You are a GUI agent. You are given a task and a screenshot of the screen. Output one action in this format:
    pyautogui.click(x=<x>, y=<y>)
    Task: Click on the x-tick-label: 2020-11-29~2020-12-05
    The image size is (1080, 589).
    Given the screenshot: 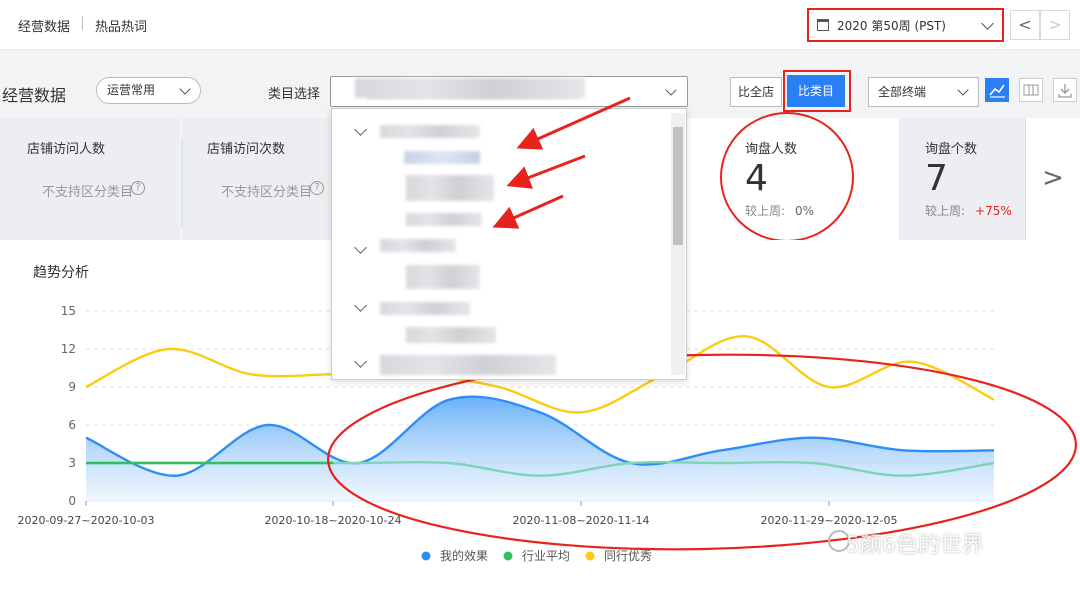 What is the action you would take?
    pyautogui.click(x=828, y=520)
    